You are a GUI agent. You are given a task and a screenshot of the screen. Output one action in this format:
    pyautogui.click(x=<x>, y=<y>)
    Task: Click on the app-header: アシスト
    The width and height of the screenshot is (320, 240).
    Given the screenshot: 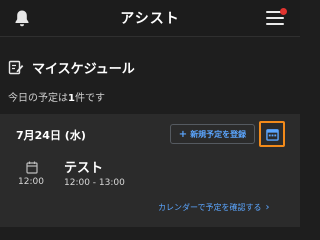 What is the action you would take?
    pyautogui.click(x=150, y=18)
    